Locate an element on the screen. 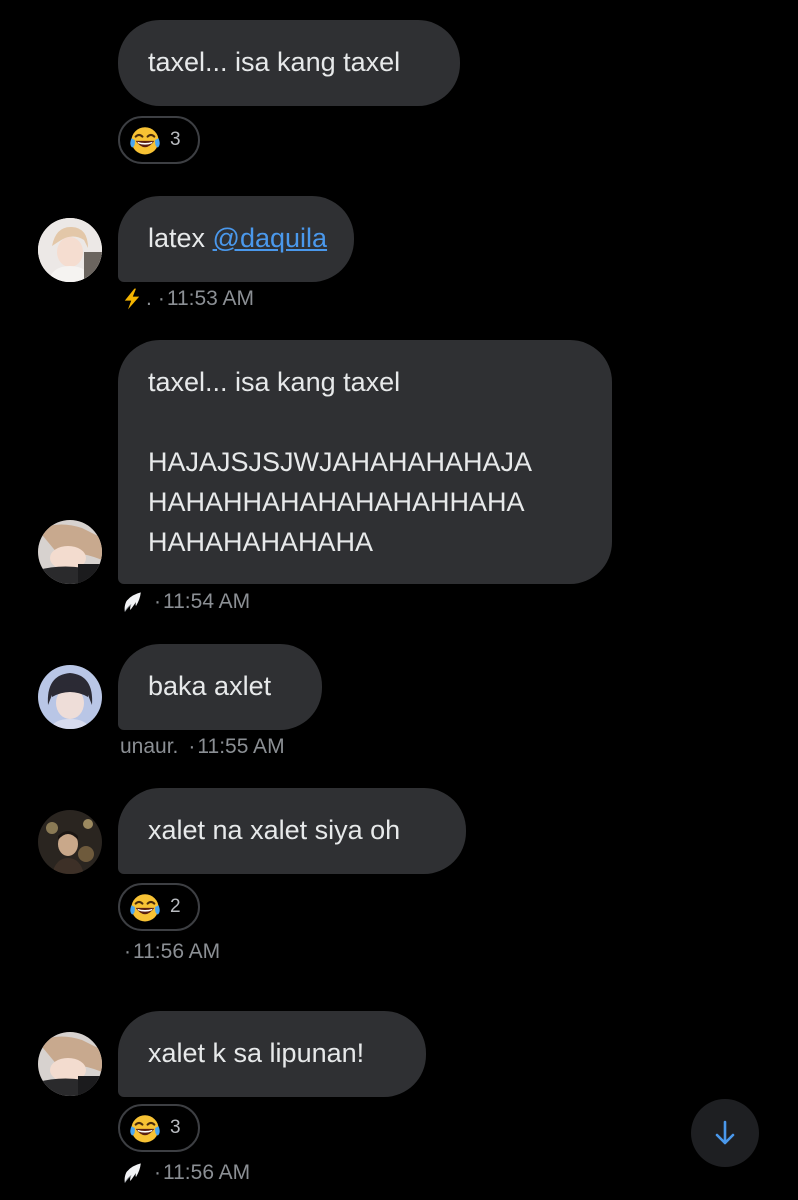 The height and width of the screenshot is (1200, 798). message-text-line: taxel... isa kang taxel is located at coordinates (274, 382).